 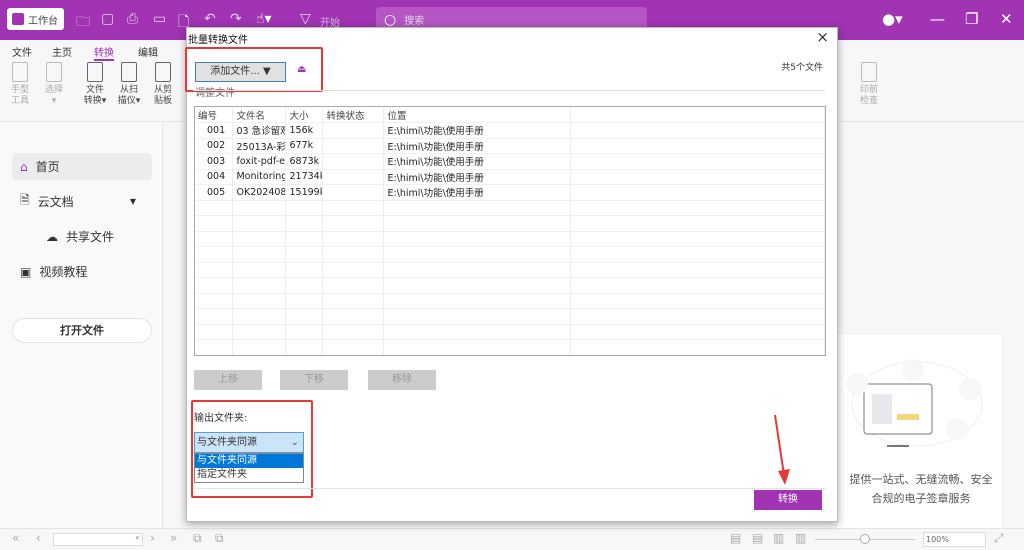 I want to click on column-header, so click(x=697, y=115).